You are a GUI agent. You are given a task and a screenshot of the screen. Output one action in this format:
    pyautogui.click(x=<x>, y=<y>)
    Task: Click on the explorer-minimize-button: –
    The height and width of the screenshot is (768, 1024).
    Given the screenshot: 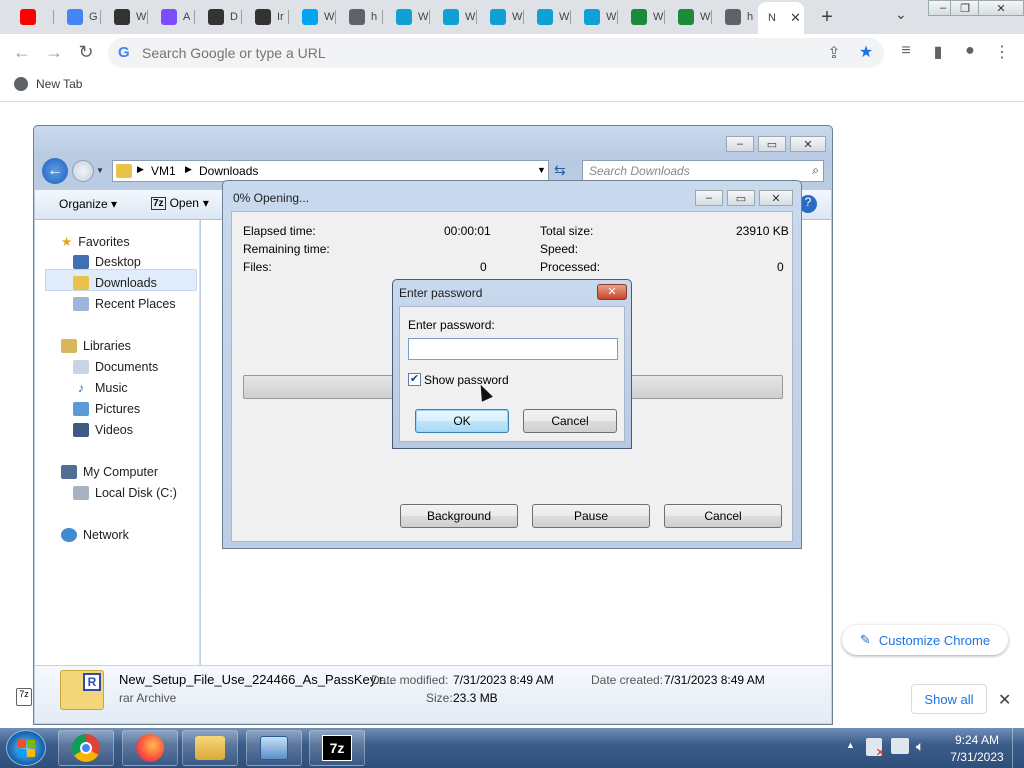 What is the action you would take?
    pyautogui.click(x=740, y=144)
    